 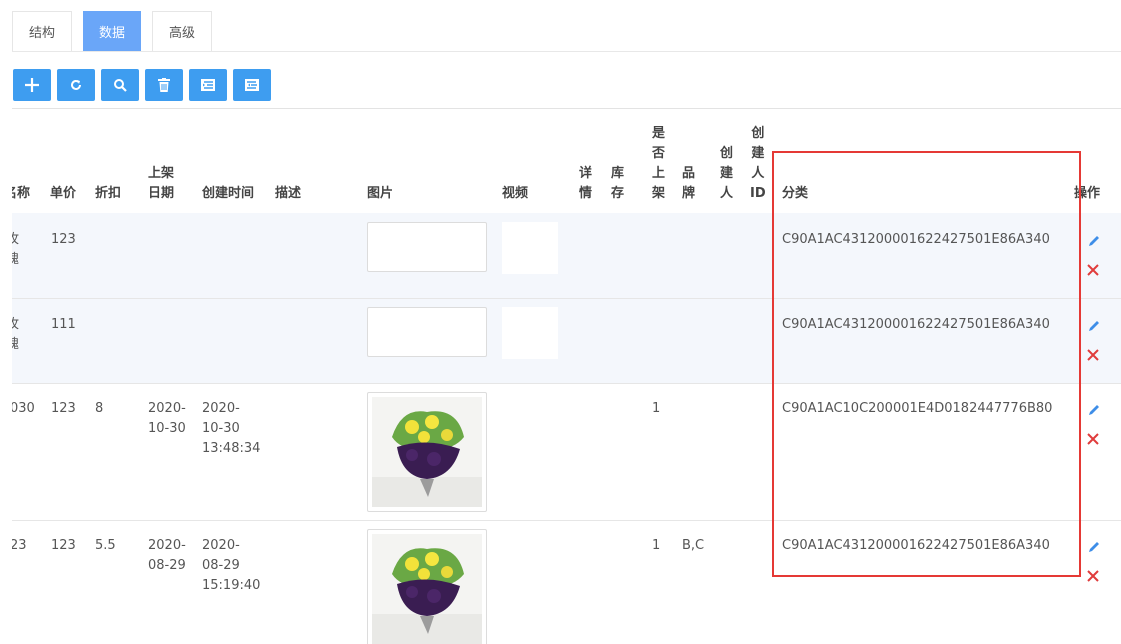 I want to click on refresh-button, so click(x=76, y=85).